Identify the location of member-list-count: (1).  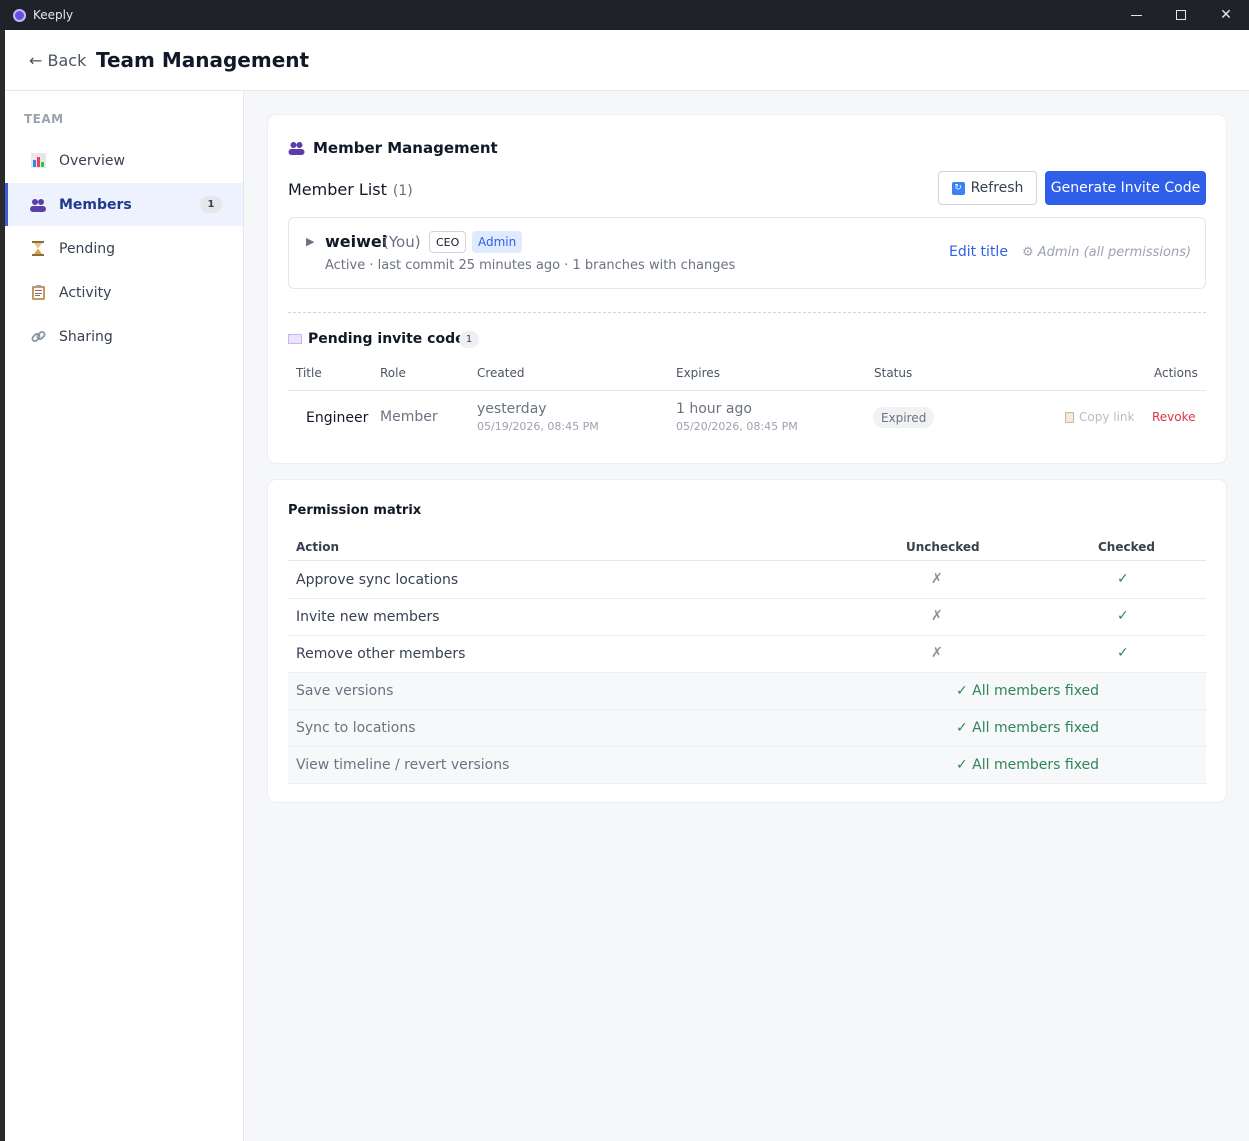
(402, 191).